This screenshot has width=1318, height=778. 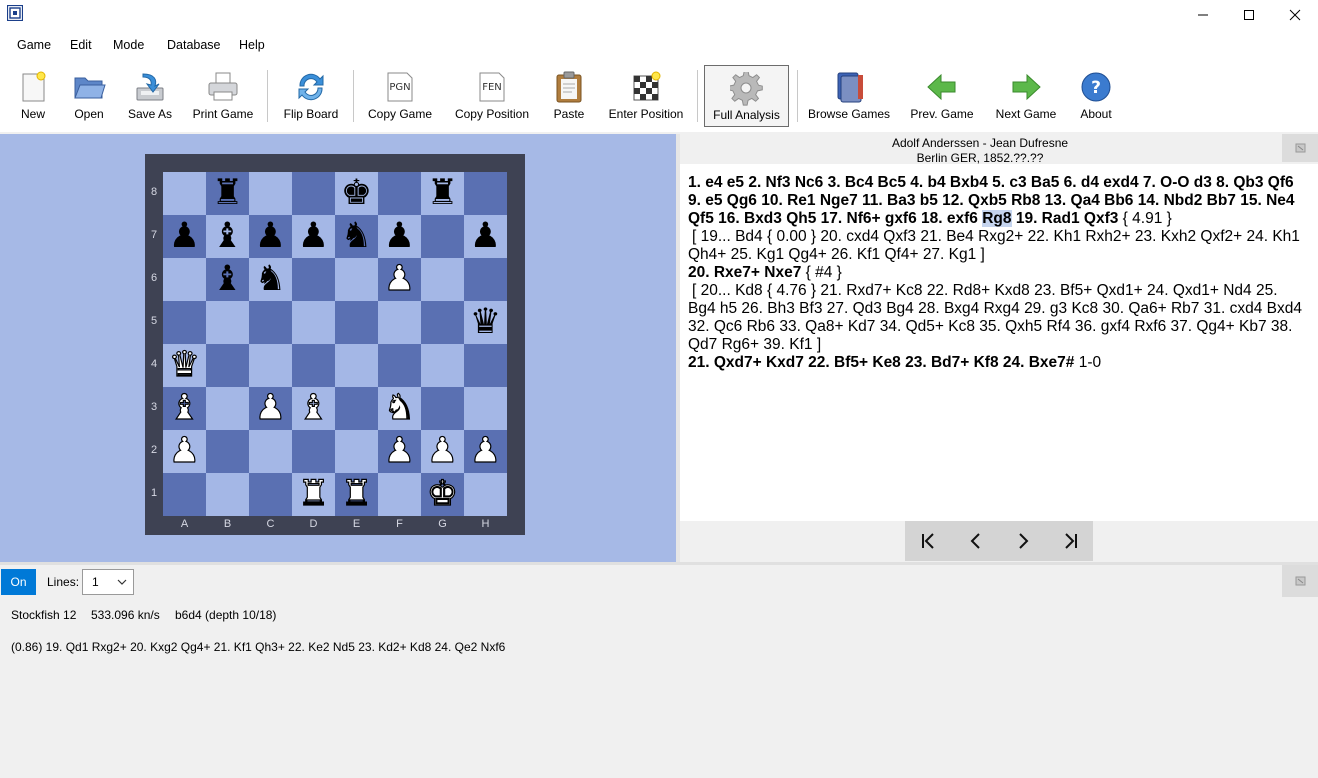 I want to click on board-square-g3, so click(x=442, y=408).